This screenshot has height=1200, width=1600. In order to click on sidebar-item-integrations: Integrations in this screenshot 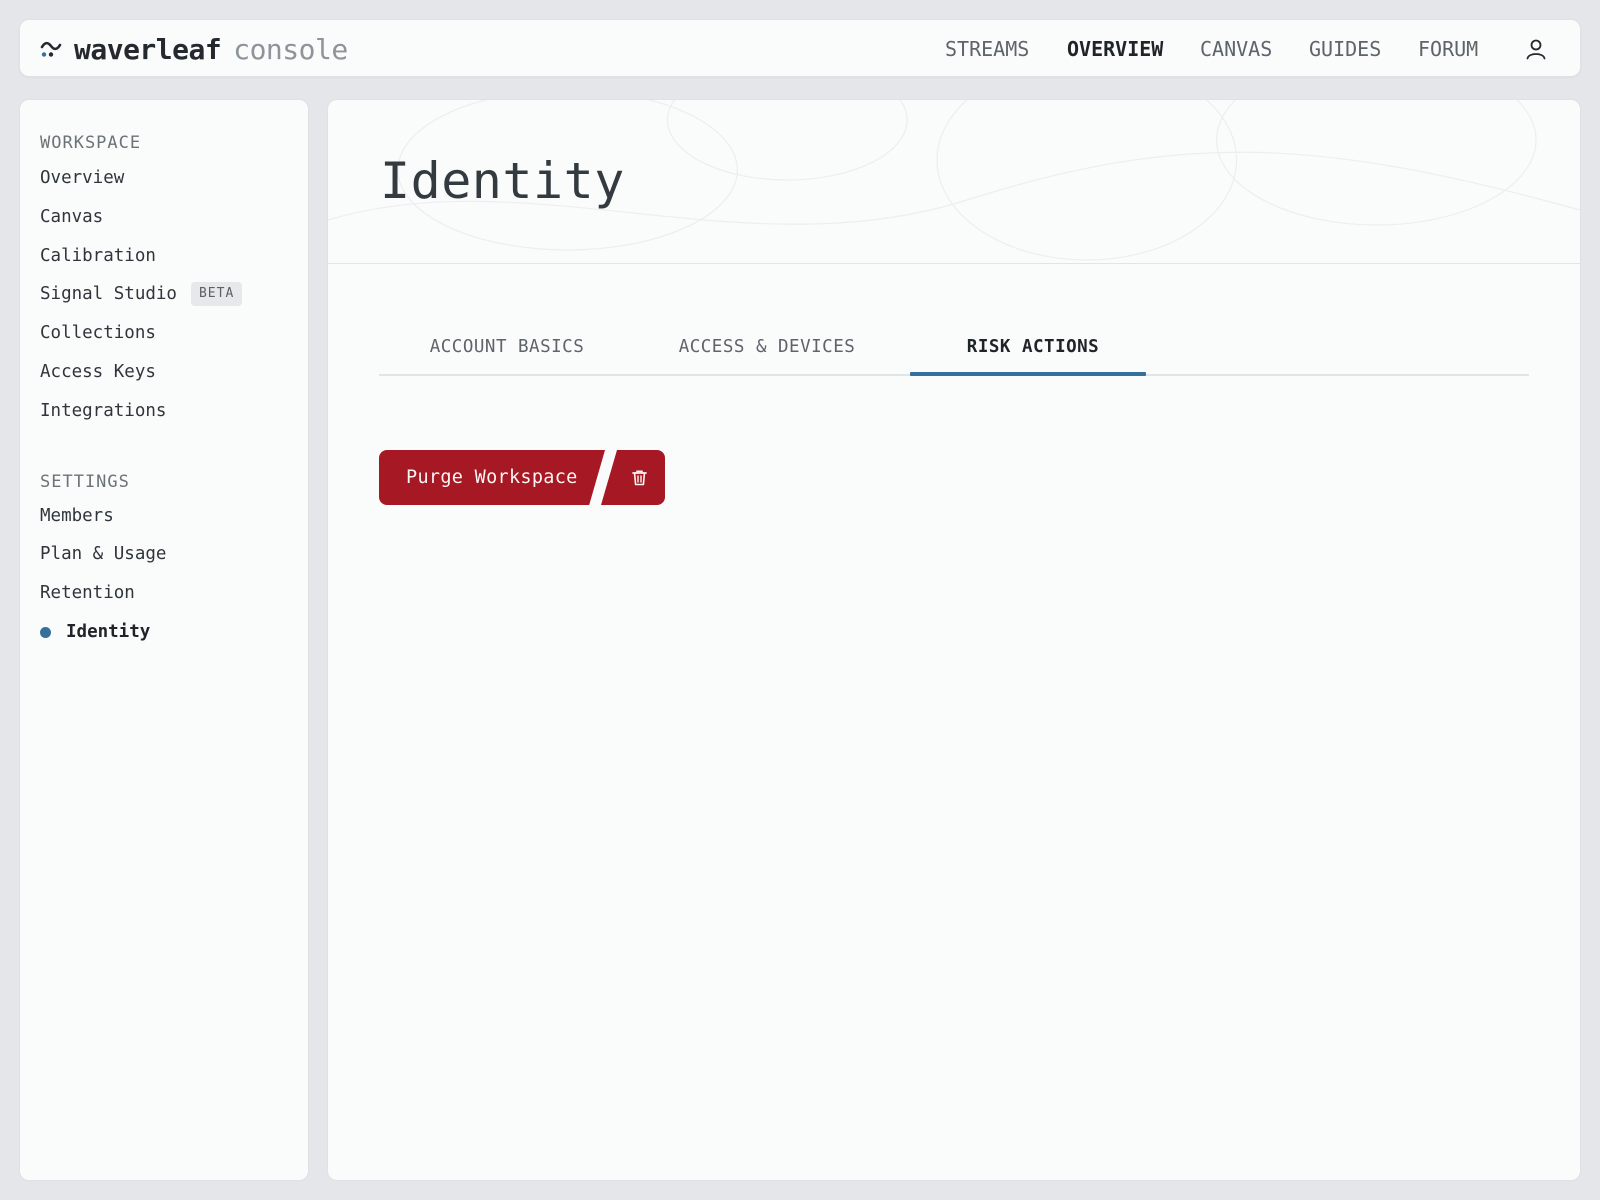, I will do `click(103, 411)`.